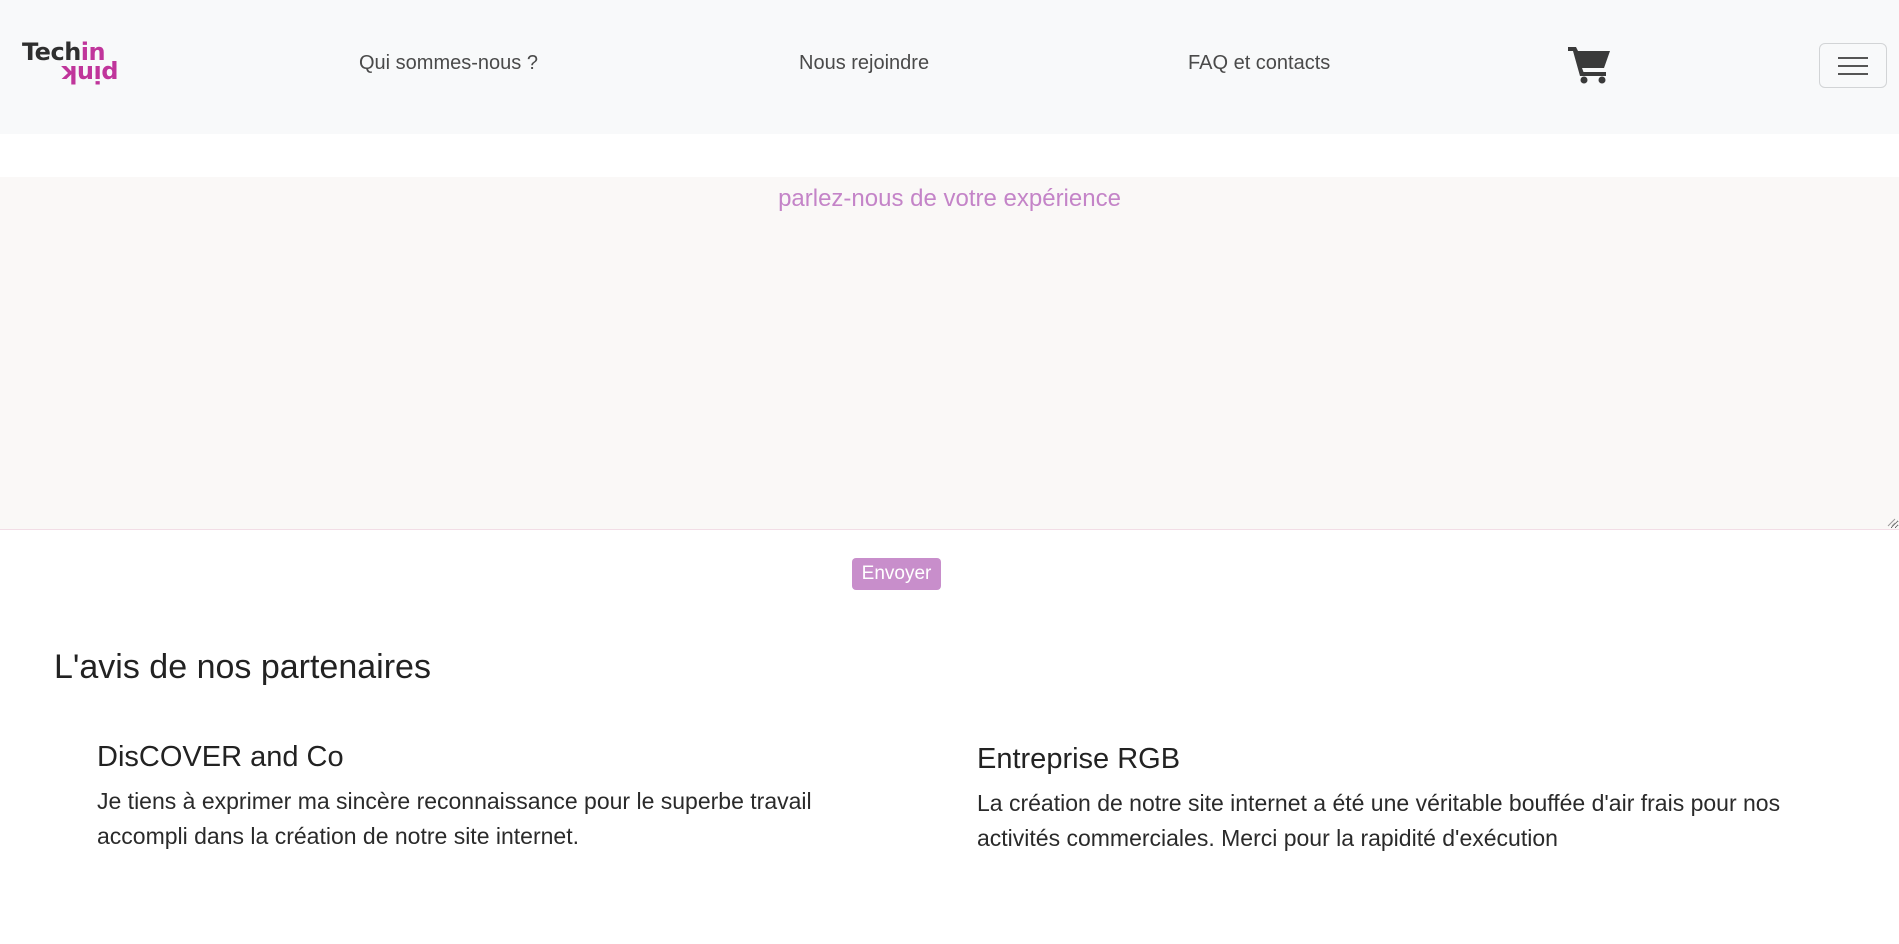  I want to click on shopping-cart-icon, so click(1590, 64).